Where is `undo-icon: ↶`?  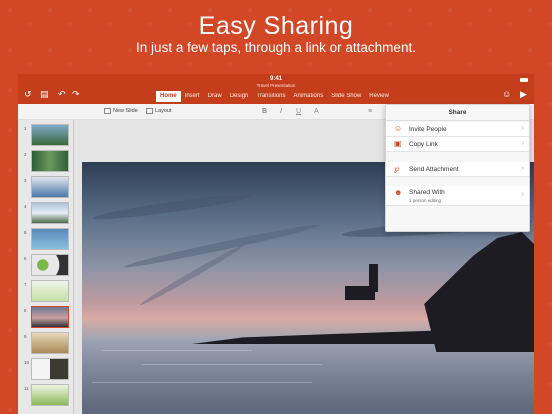 undo-icon: ↶ is located at coordinates (62, 94).